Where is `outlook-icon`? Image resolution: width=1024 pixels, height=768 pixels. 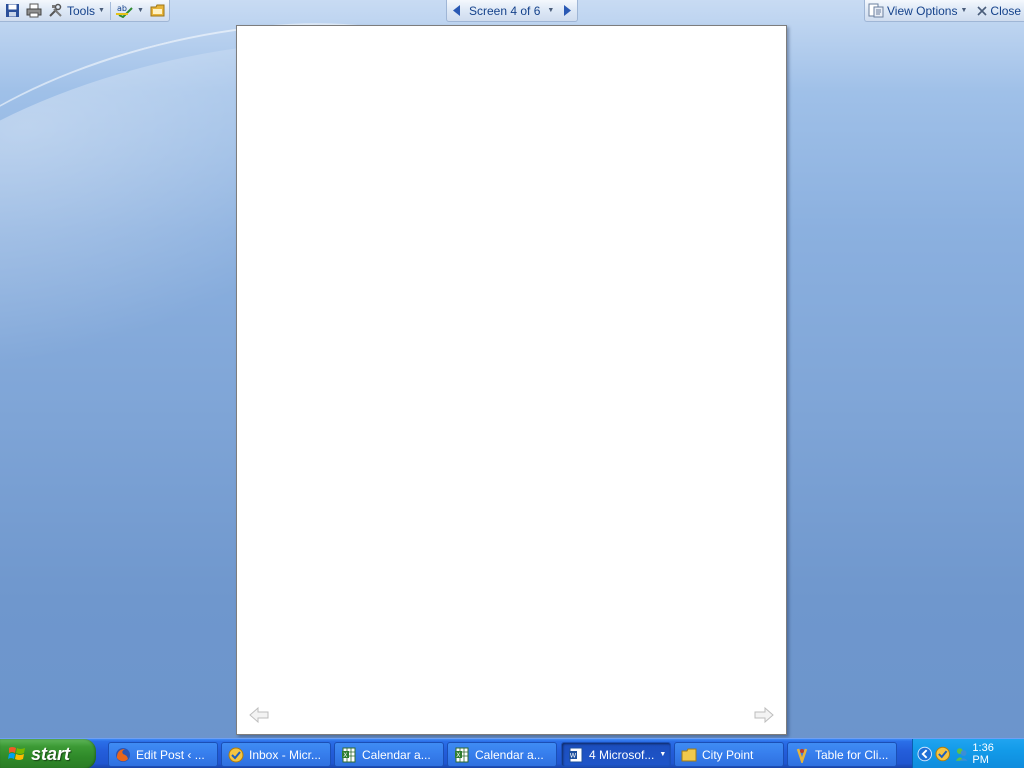 outlook-icon is located at coordinates (236, 754).